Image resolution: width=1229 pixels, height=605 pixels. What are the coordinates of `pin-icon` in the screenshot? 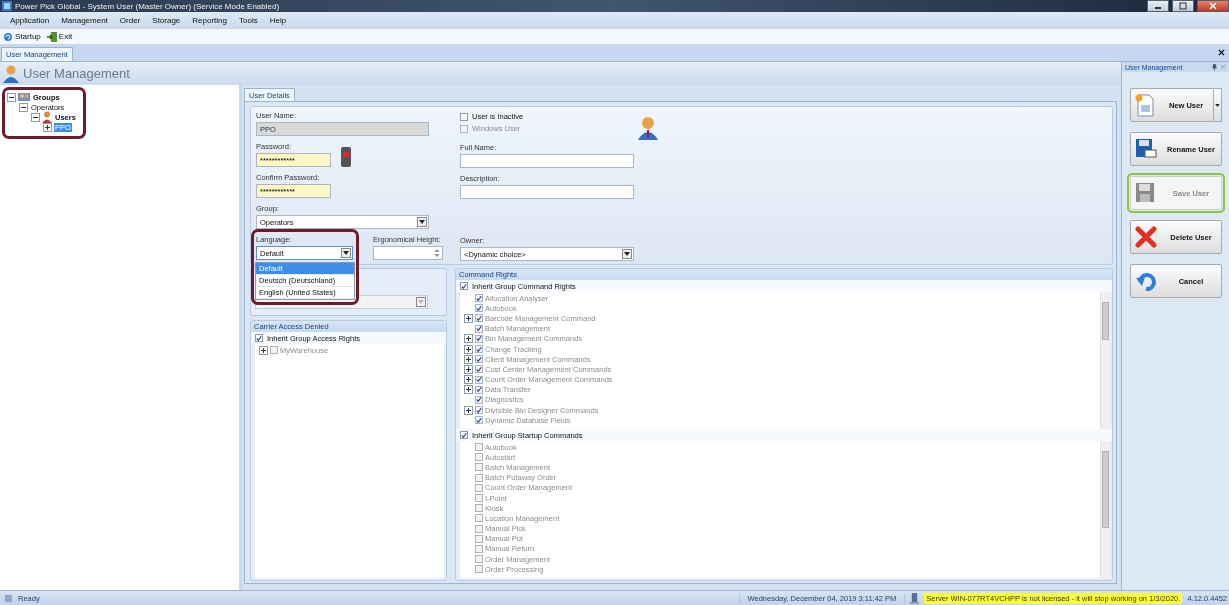 It's located at (1214, 67).